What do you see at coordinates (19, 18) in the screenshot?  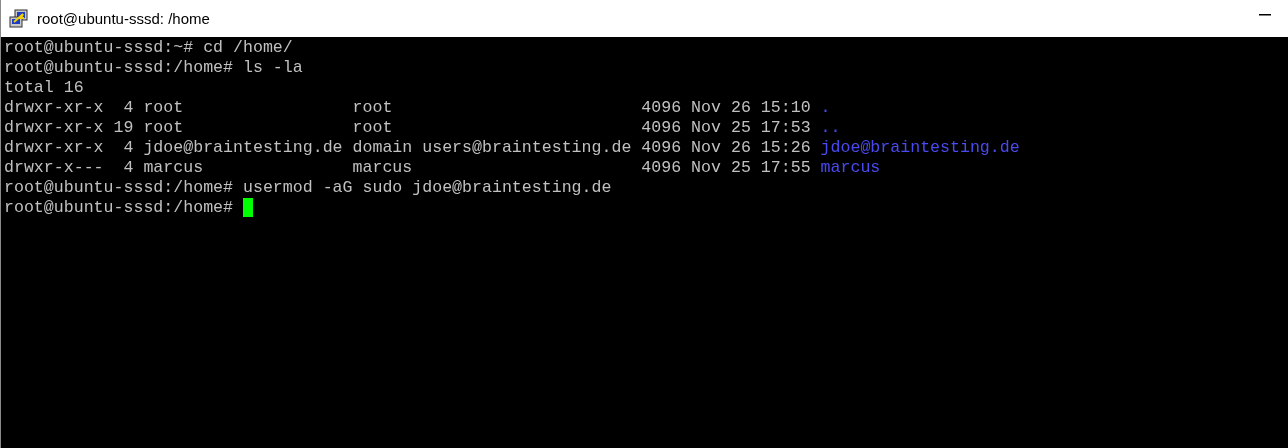 I see `terminal-app-icon` at bounding box center [19, 18].